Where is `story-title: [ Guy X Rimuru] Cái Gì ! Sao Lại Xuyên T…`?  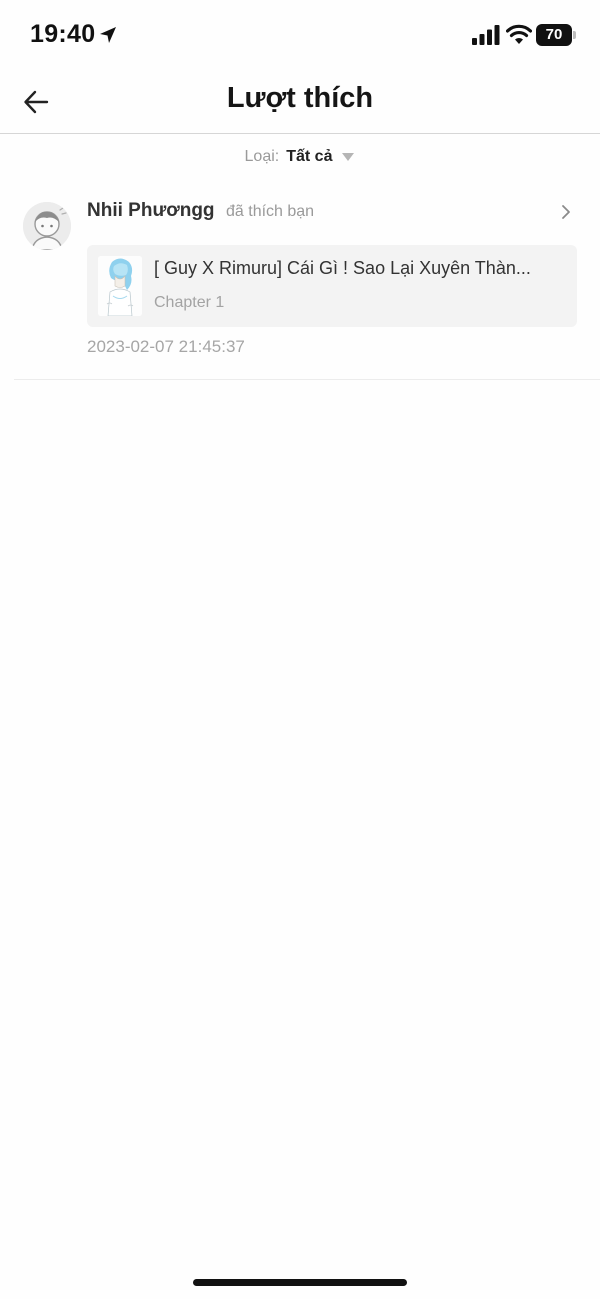
story-title: [ Guy X Rimuru] Cái Gì ! Sao Lại Xuyên T… is located at coordinates (342, 268).